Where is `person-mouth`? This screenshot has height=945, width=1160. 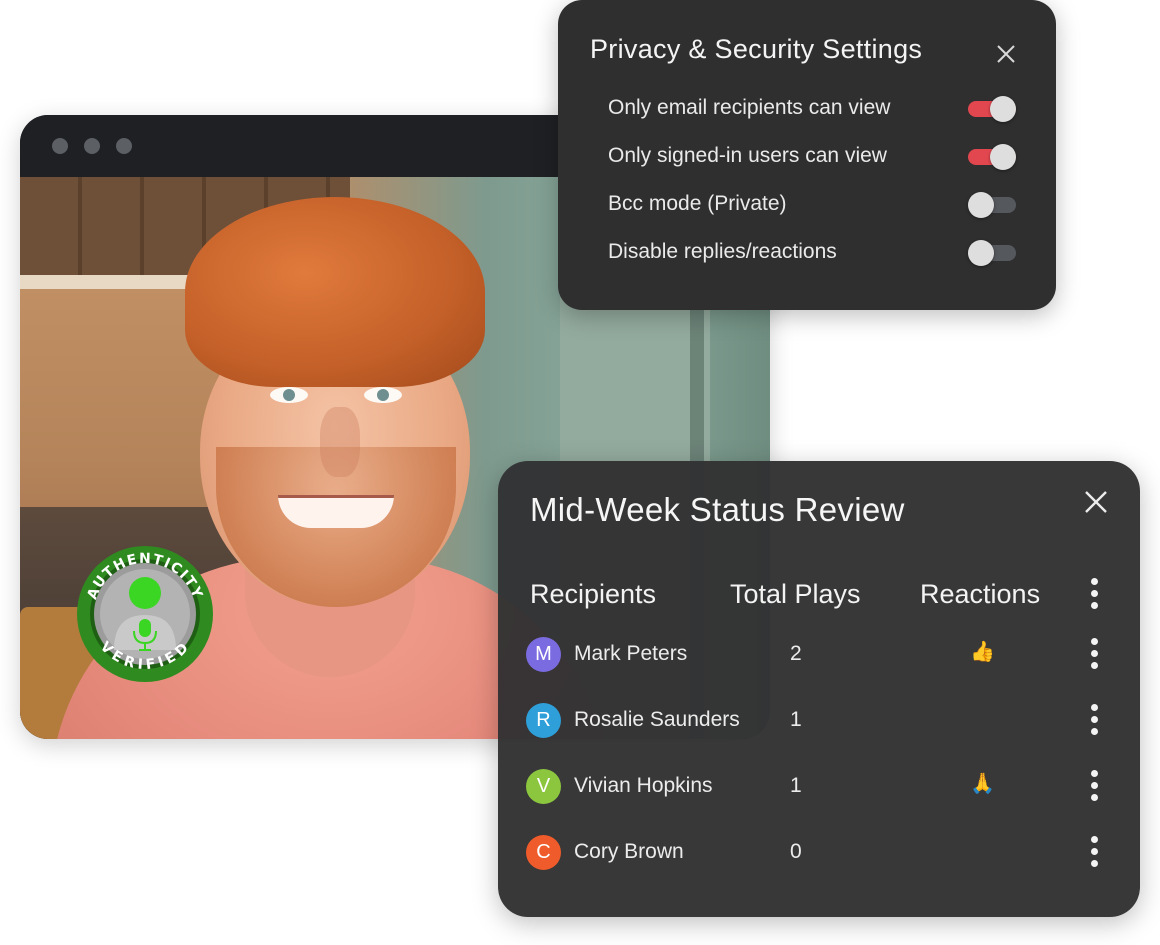 person-mouth is located at coordinates (336, 511).